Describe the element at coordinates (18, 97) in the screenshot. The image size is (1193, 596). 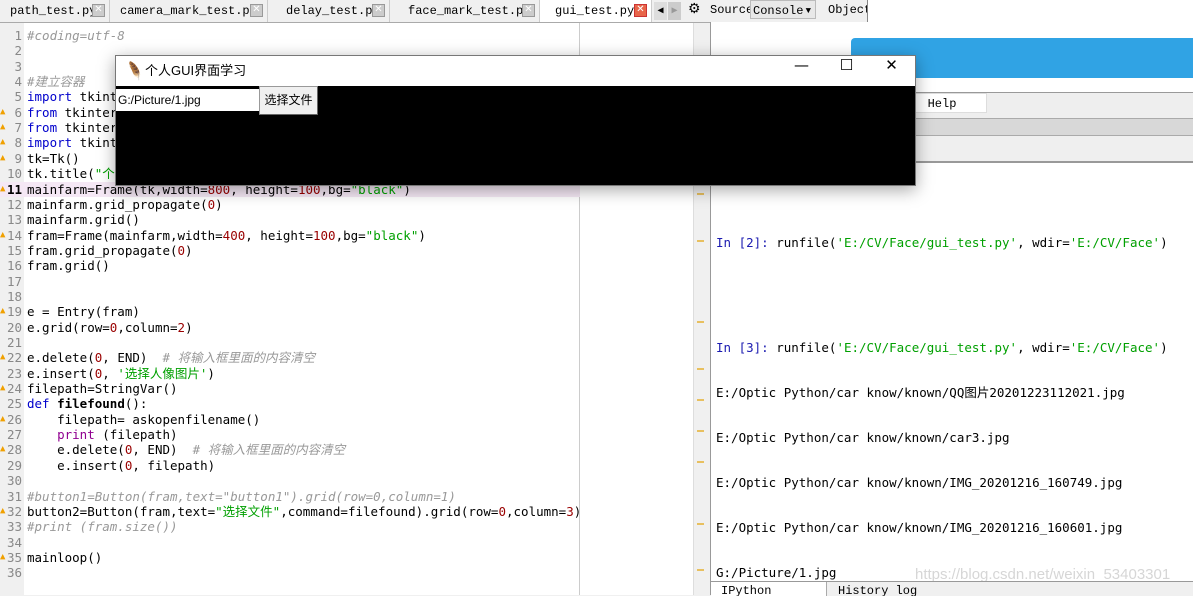
I see `line-number: 5` at that location.